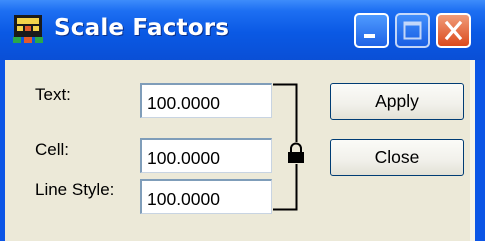 The image size is (485, 241). I want to click on scale-factors-app-icon, so click(28, 29).